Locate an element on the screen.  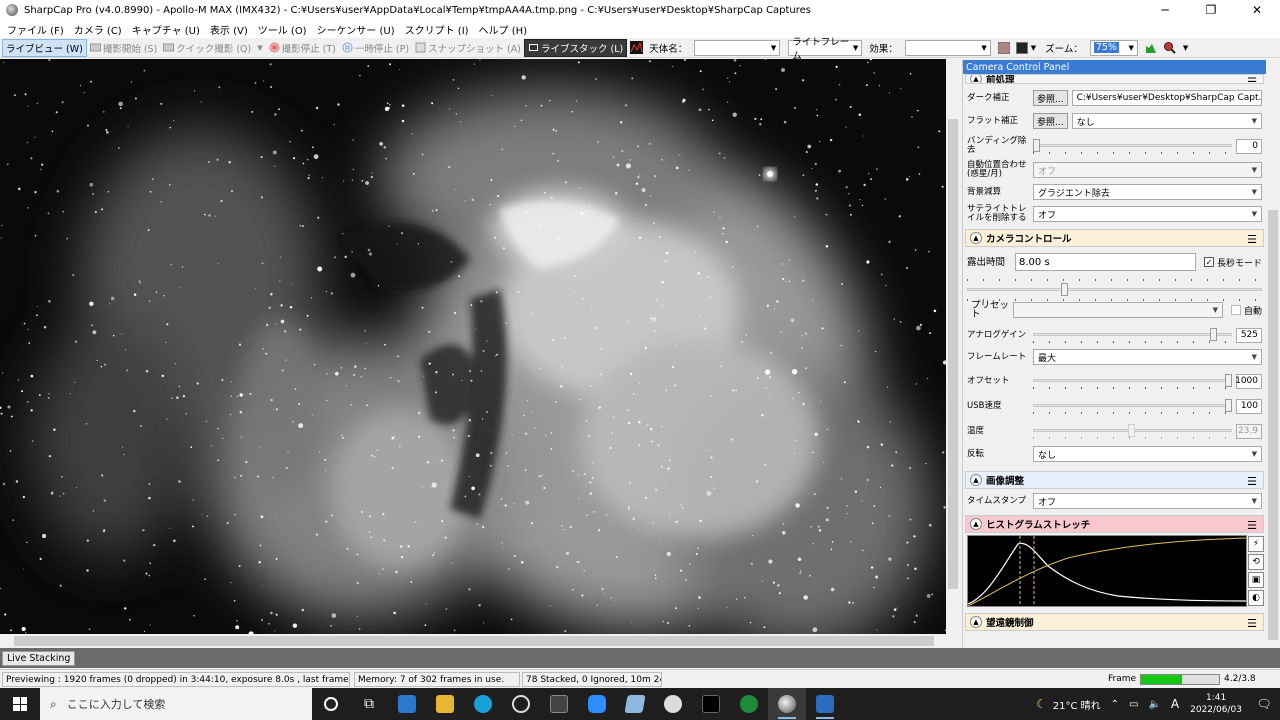
weather-widget: ☾ 21°C 晴れ is located at coordinates (1068, 704).